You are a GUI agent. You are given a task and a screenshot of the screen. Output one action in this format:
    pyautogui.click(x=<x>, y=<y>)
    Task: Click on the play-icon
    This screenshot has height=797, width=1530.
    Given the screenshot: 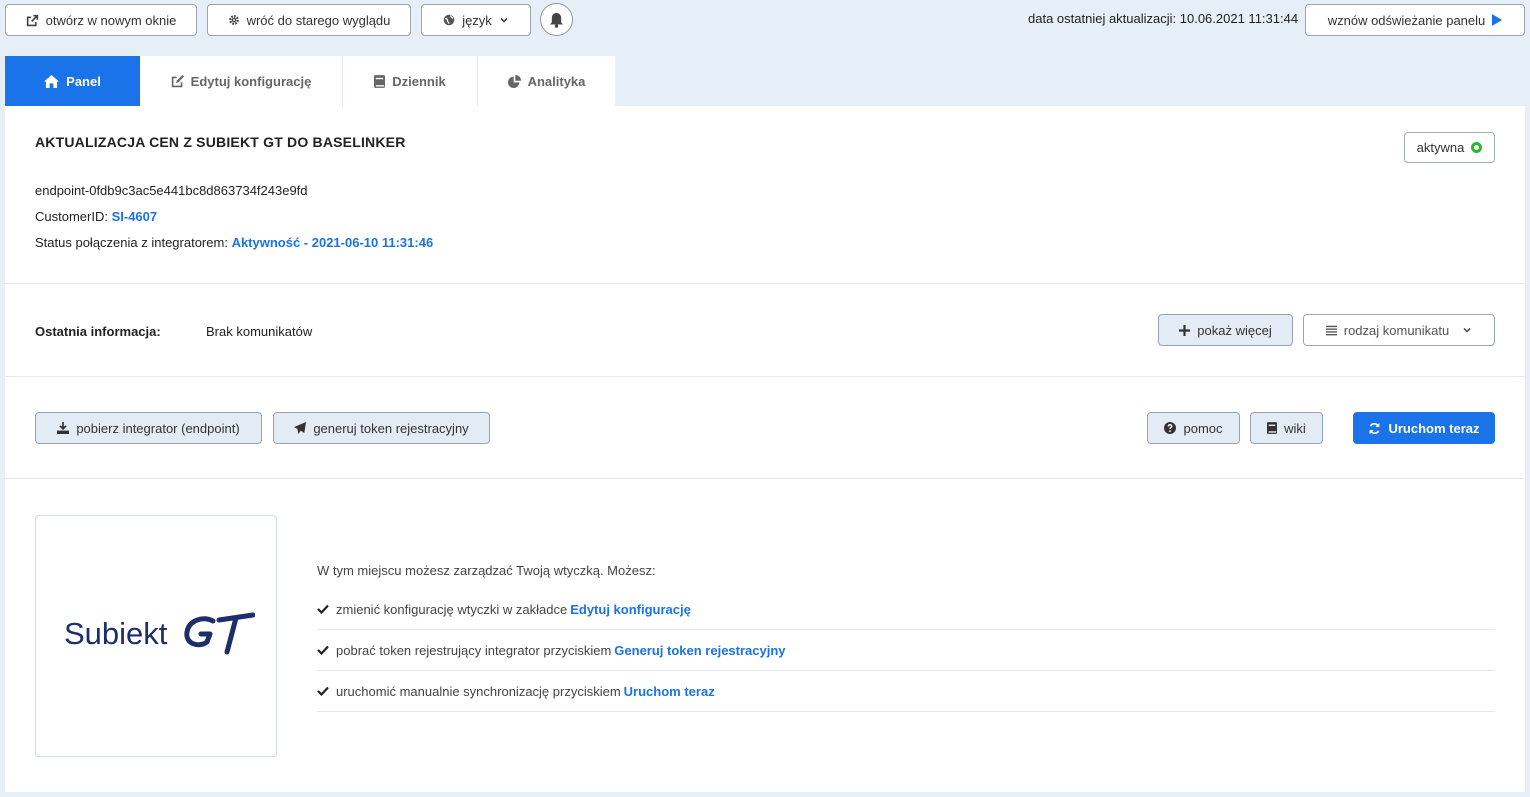 What is the action you would take?
    pyautogui.click(x=1497, y=20)
    